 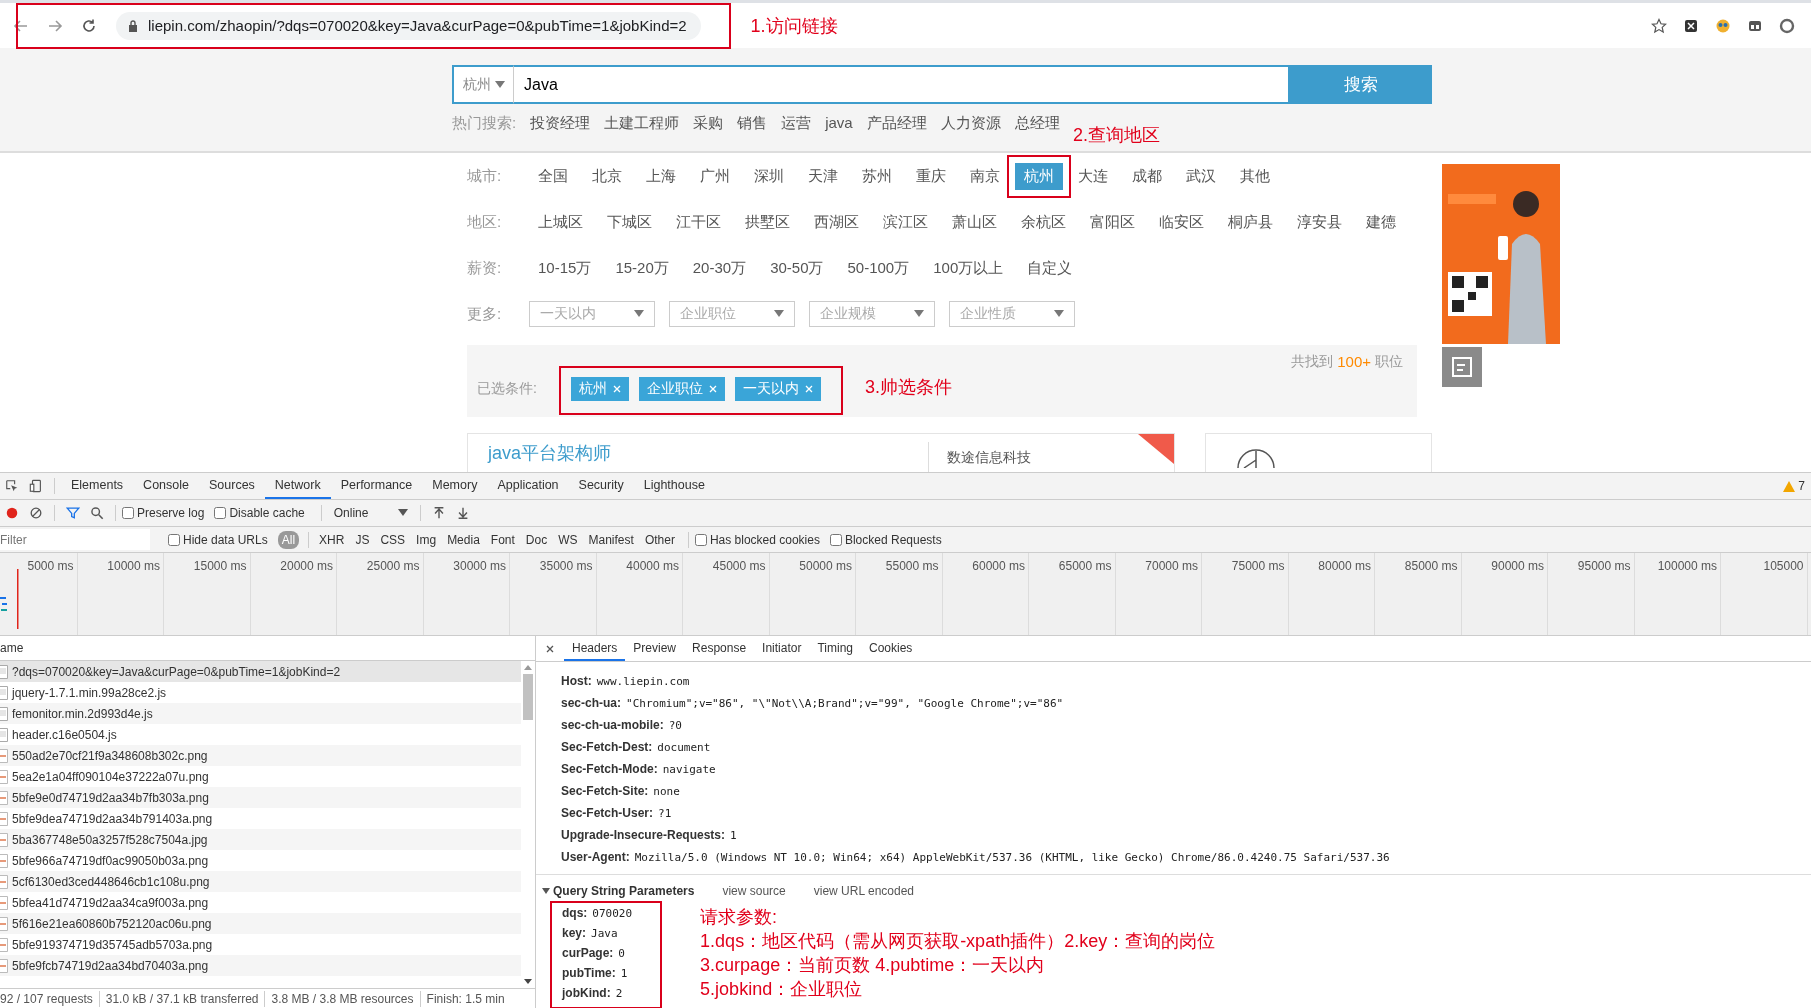 What do you see at coordinates (463, 539) in the screenshot?
I see `type-filter: Media` at bounding box center [463, 539].